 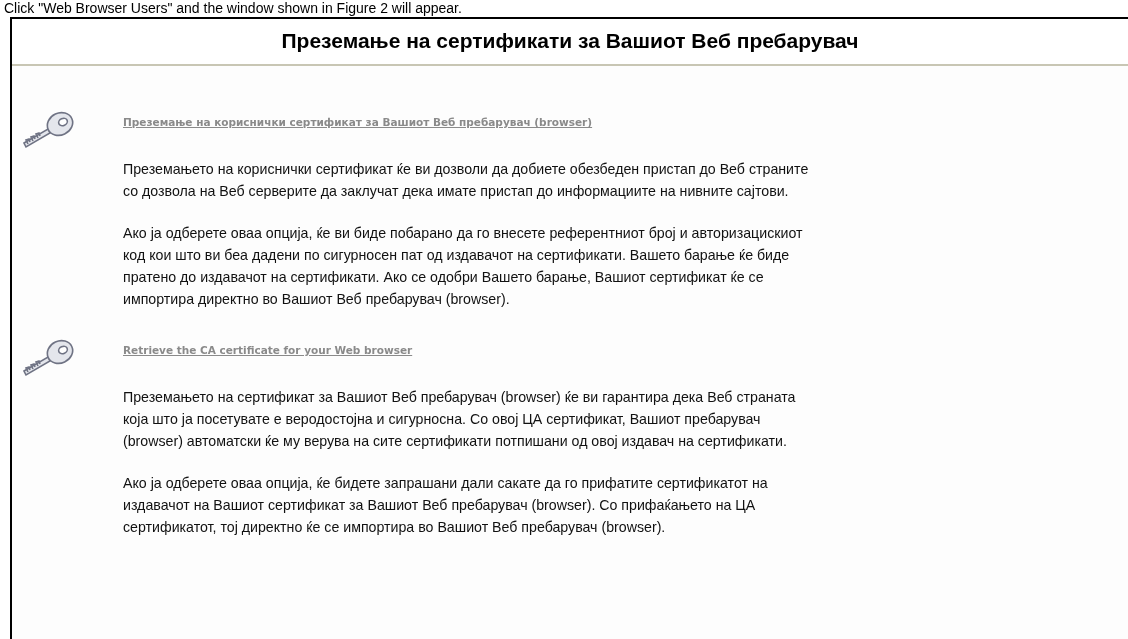 What do you see at coordinates (233, 8) in the screenshot?
I see `caption: Click "Web Browser Users" and the window shown in Figure 2 will appear.` at bounding box center [233, 8].